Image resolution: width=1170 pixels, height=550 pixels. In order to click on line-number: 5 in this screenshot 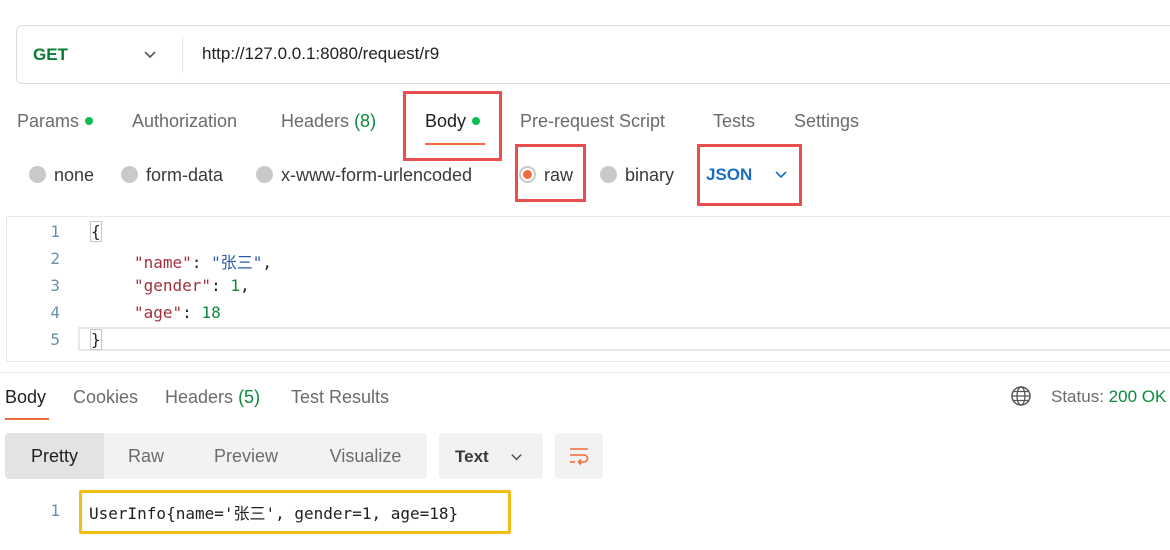, I will do `click(55, 339)`.